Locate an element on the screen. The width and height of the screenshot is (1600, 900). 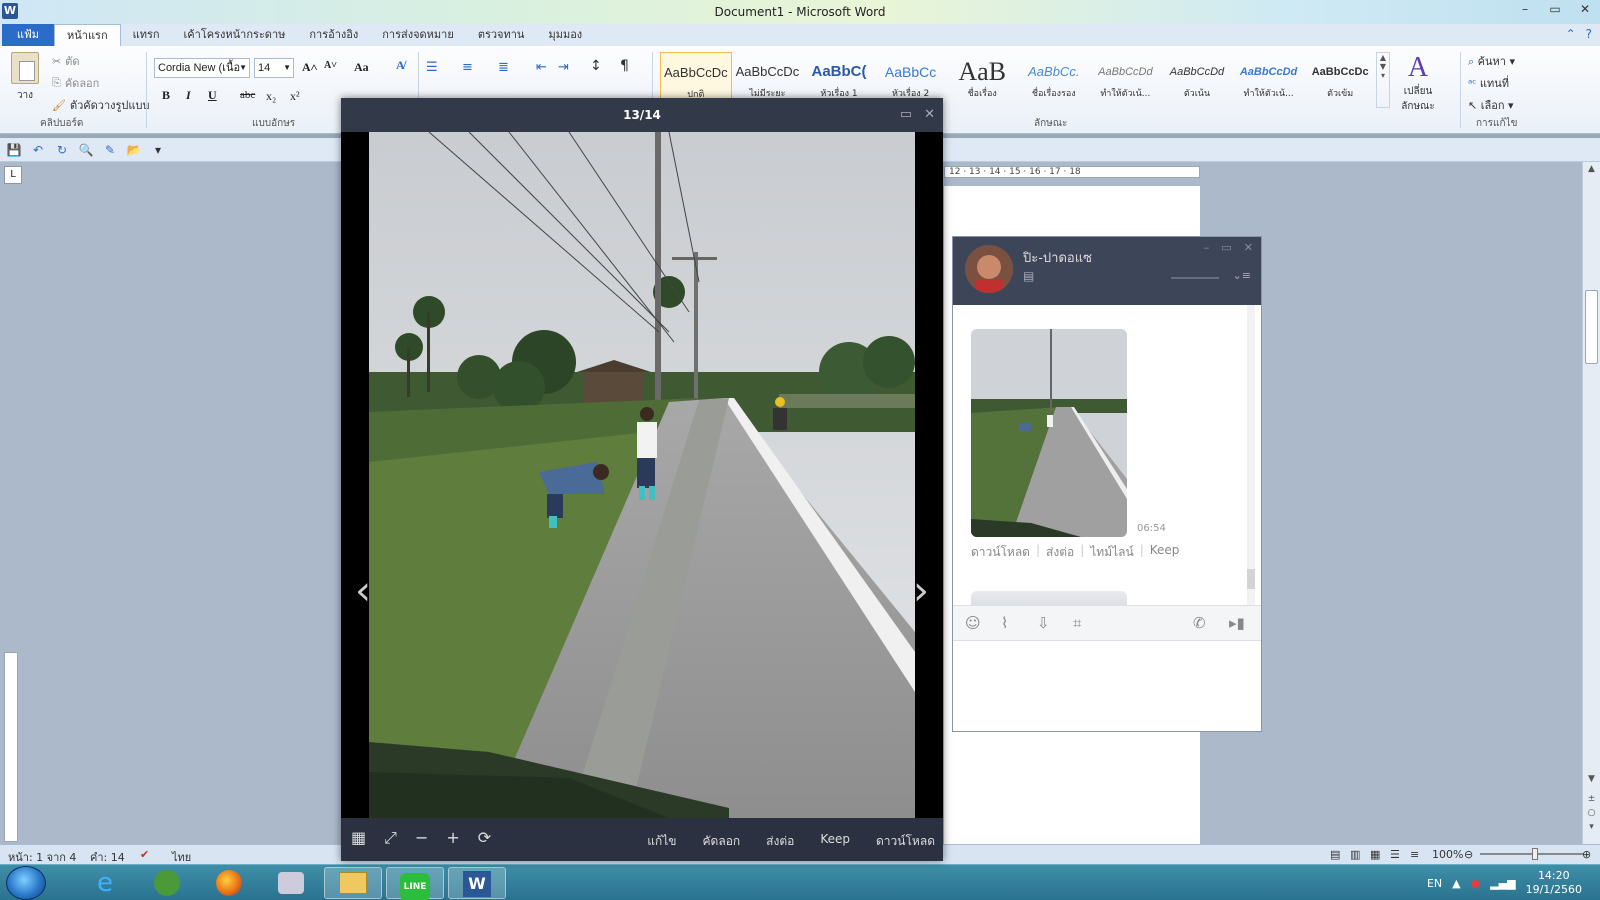
web-layout-icon: ▦ is located at coordinates (1375, 854).